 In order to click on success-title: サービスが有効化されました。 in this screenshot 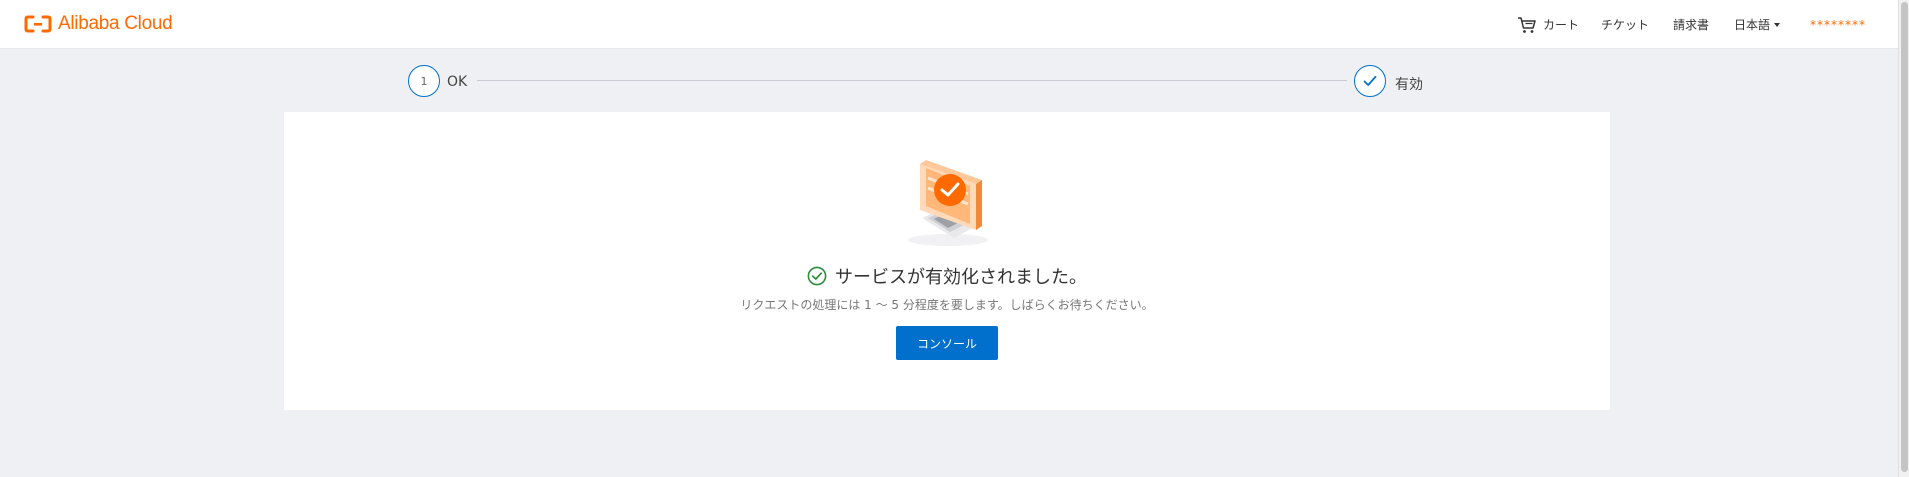, I will do `click(961, 277)`.